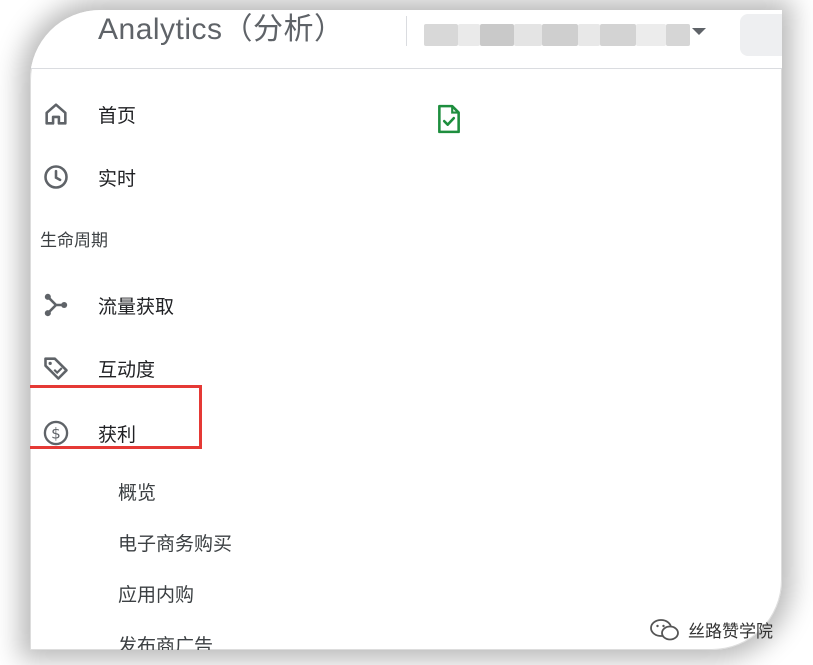  Describe the element at coordinates (56, 305) in the screenshot. I see `acquisition-icon` at that location.